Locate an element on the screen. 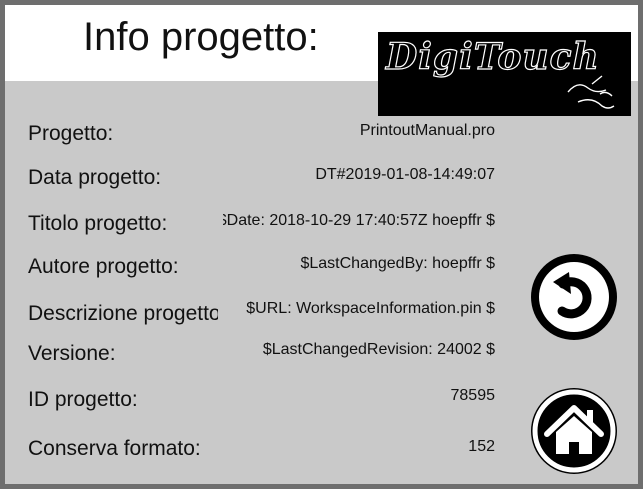  row-label-conserva: Conserva formato: is located at coordinates (114, 448).